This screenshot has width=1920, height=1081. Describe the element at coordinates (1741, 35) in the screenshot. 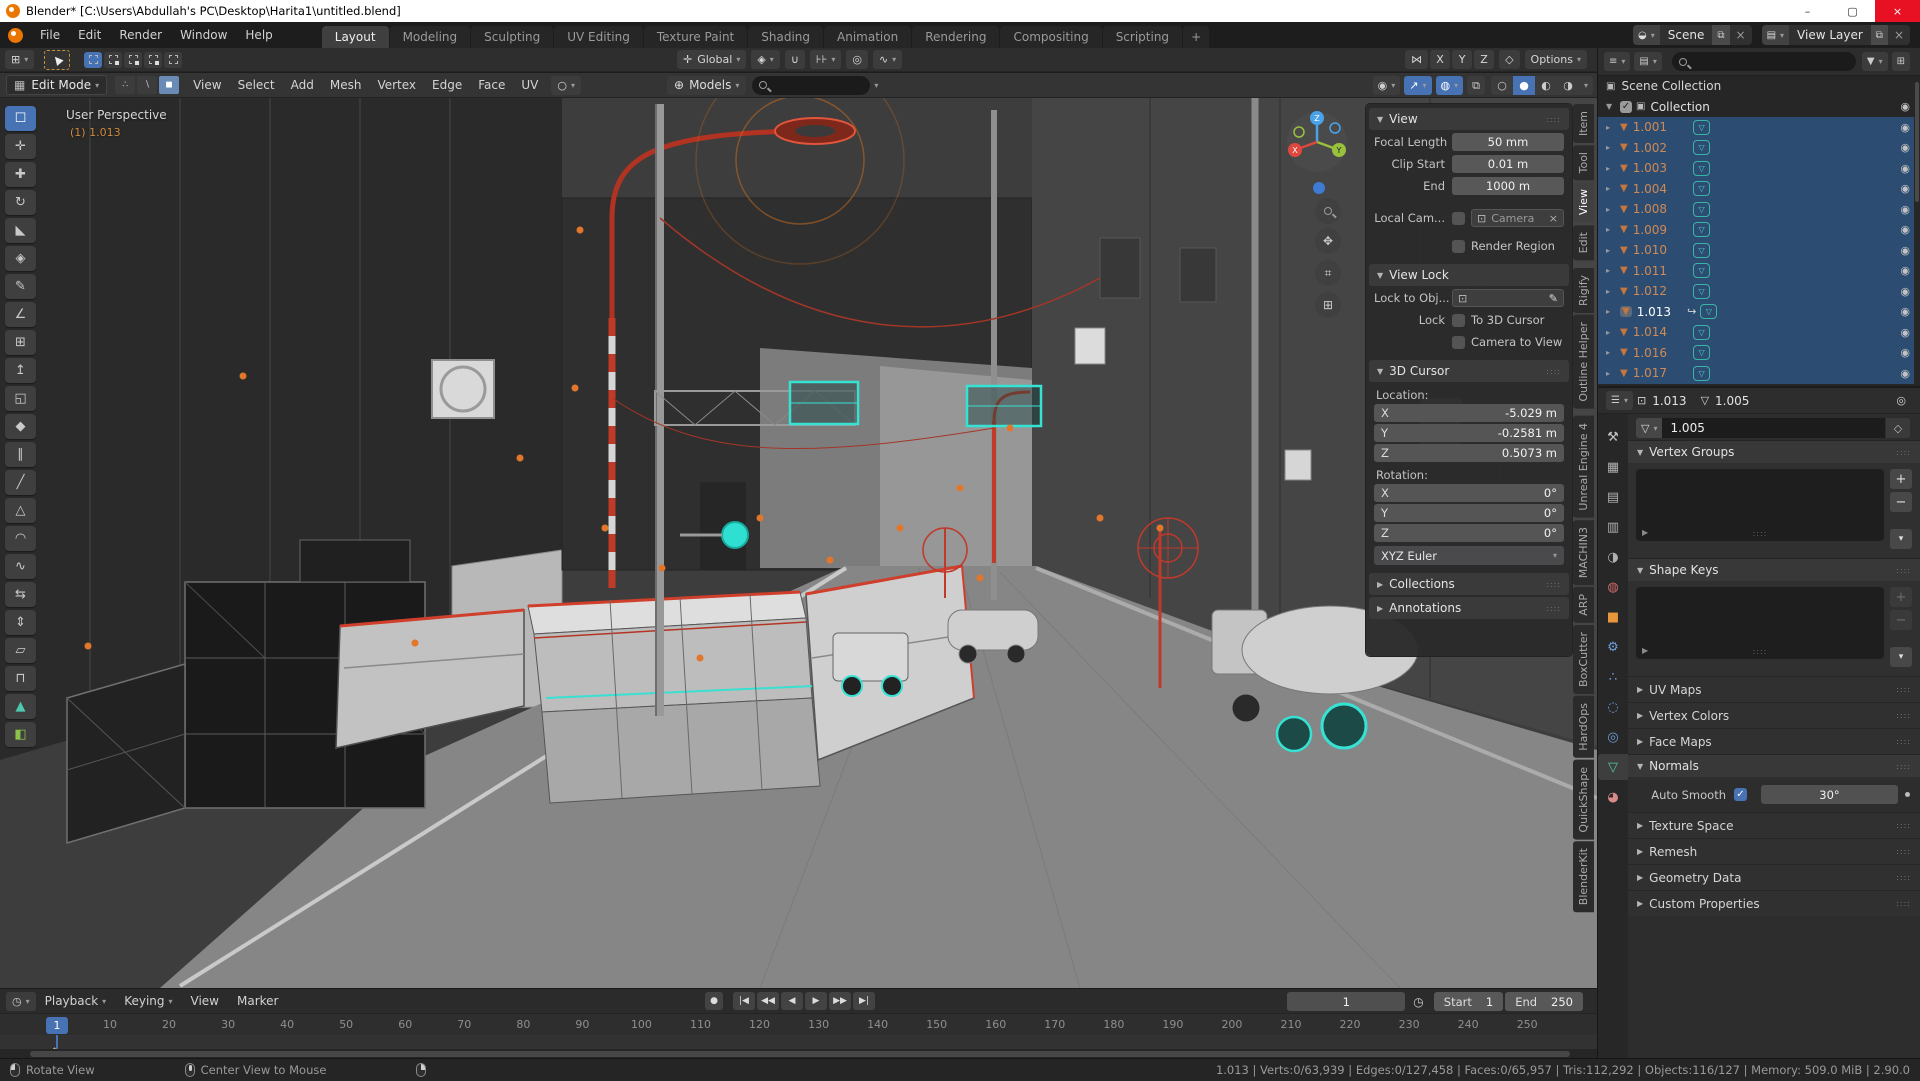

I see `unlink-scene-icon: ×` at that location.